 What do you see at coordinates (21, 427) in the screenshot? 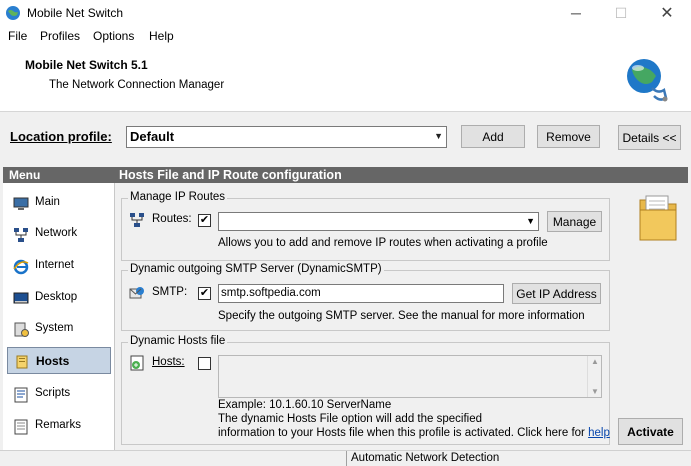
I see `remarks-icon` at bounding box center [21, 427].